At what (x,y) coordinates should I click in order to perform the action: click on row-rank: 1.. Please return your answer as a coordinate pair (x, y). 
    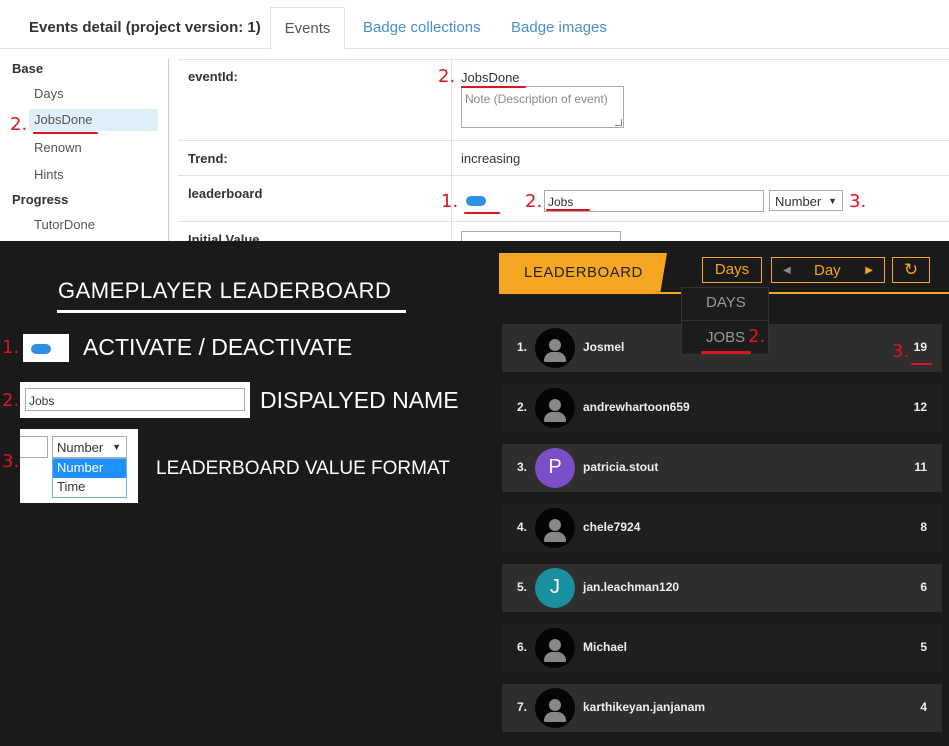
    Looking at the image, I should click on (522, 347).